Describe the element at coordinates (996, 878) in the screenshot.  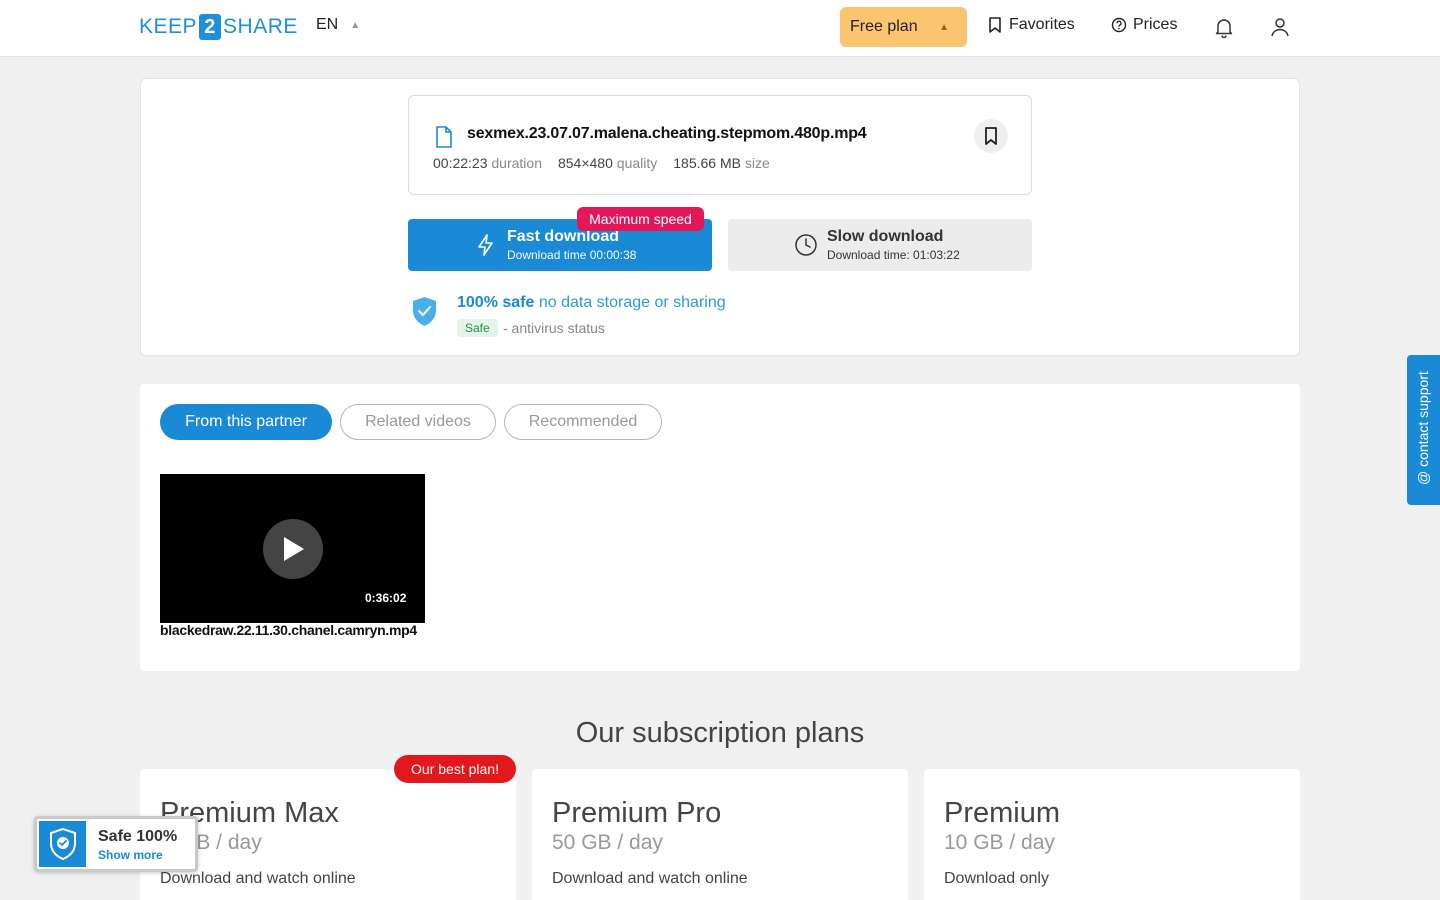
I see `plan-description: Download only` at that location.